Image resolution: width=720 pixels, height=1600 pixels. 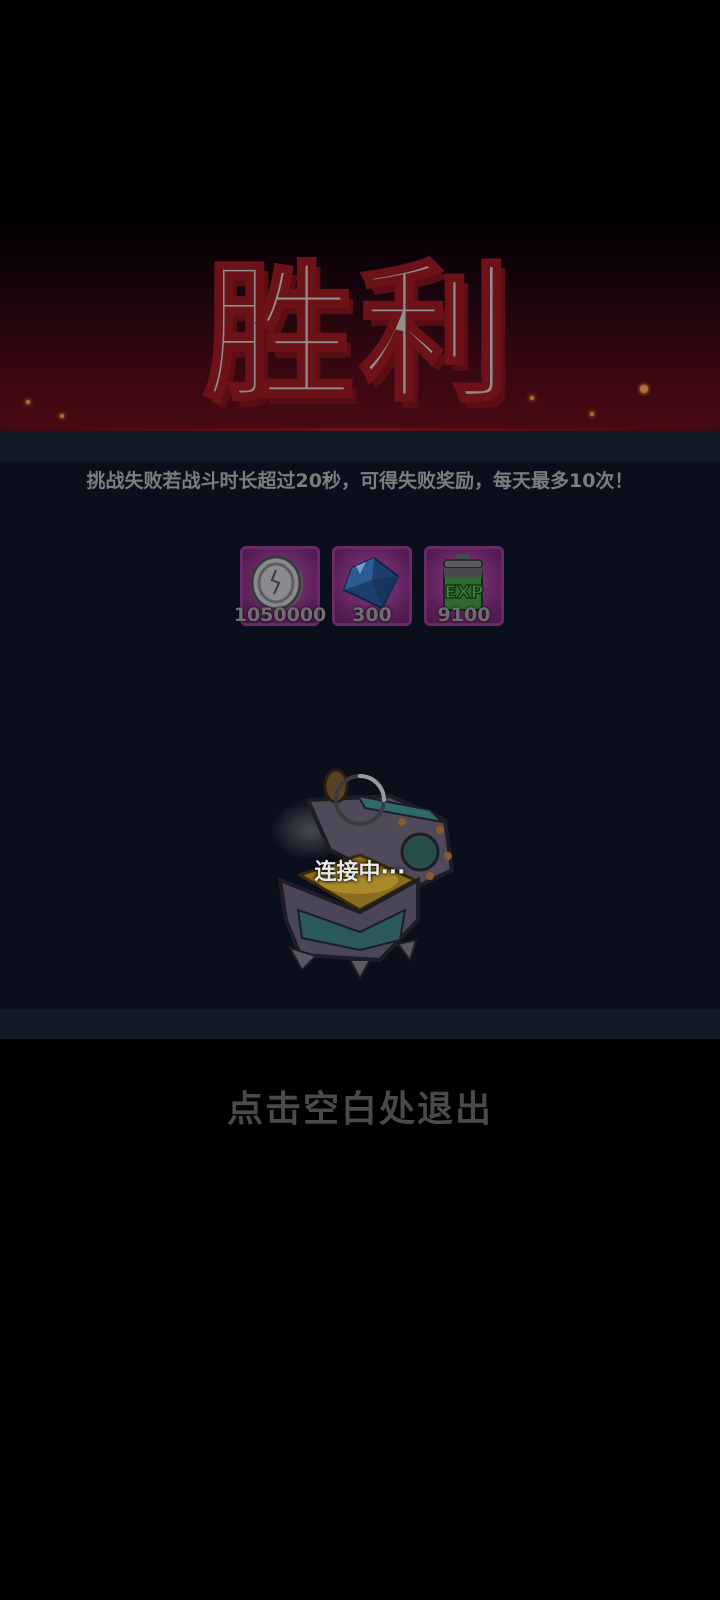 What do you see at coordinates (360, 1106) in the screenshot?
I see `tap-to-exit-prompt: 点击空白处退出` at bounding box center [360, 1106].